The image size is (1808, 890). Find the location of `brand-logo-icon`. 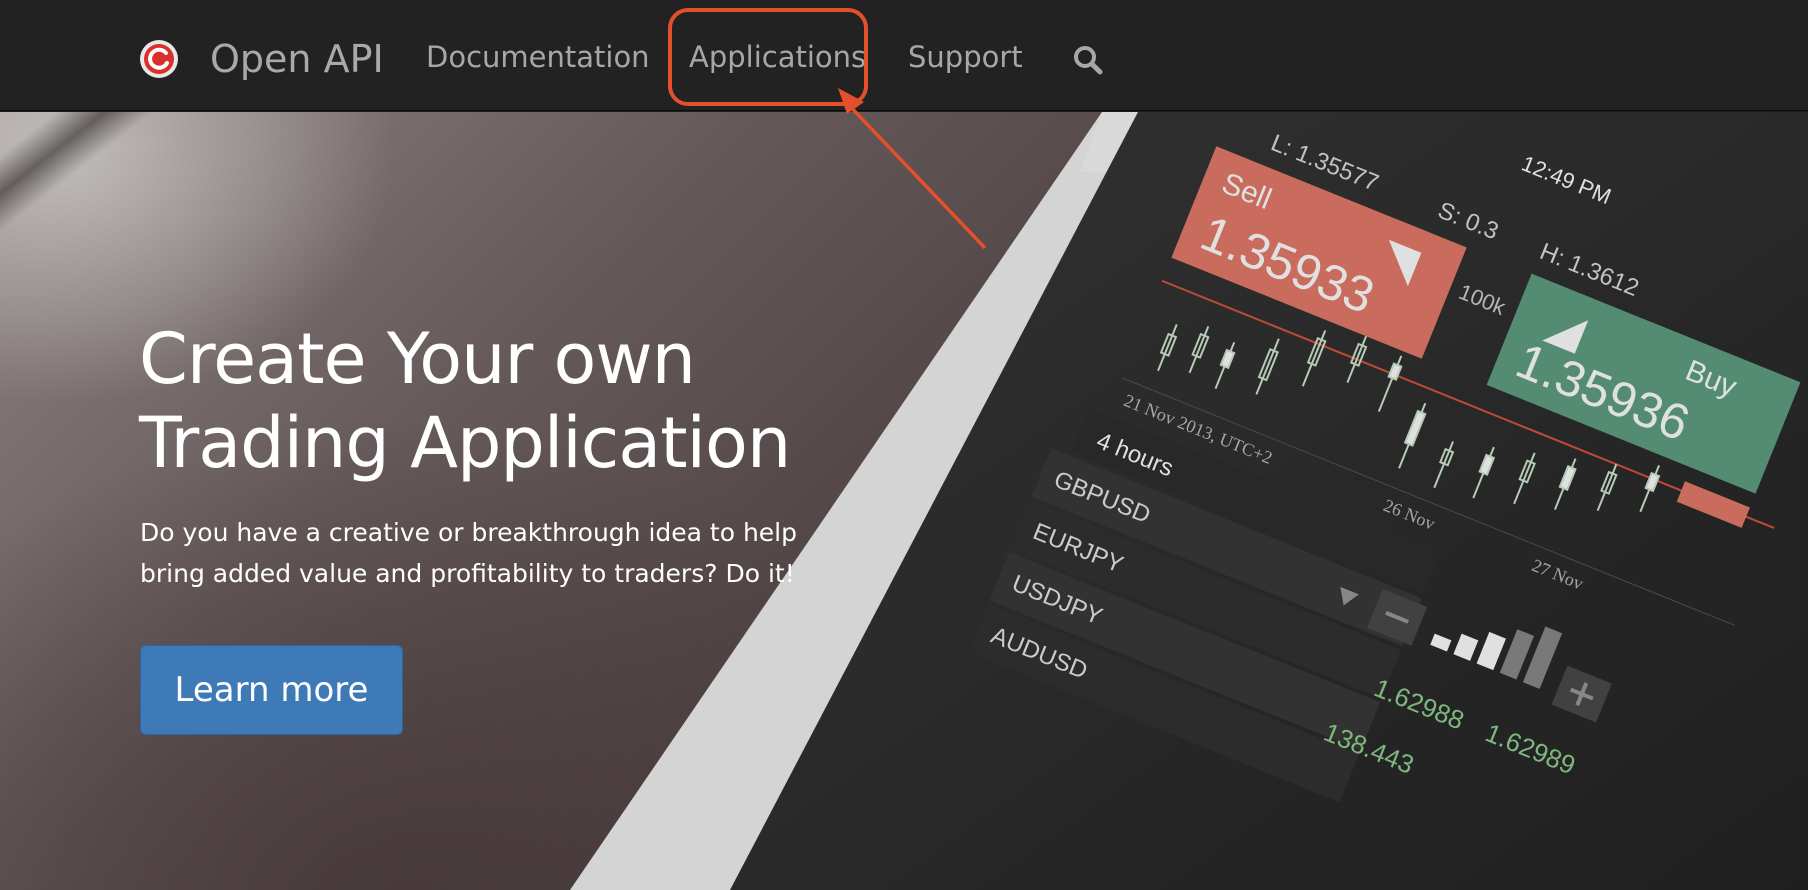

brand-logo-icon is located at coordinates (159, 59).